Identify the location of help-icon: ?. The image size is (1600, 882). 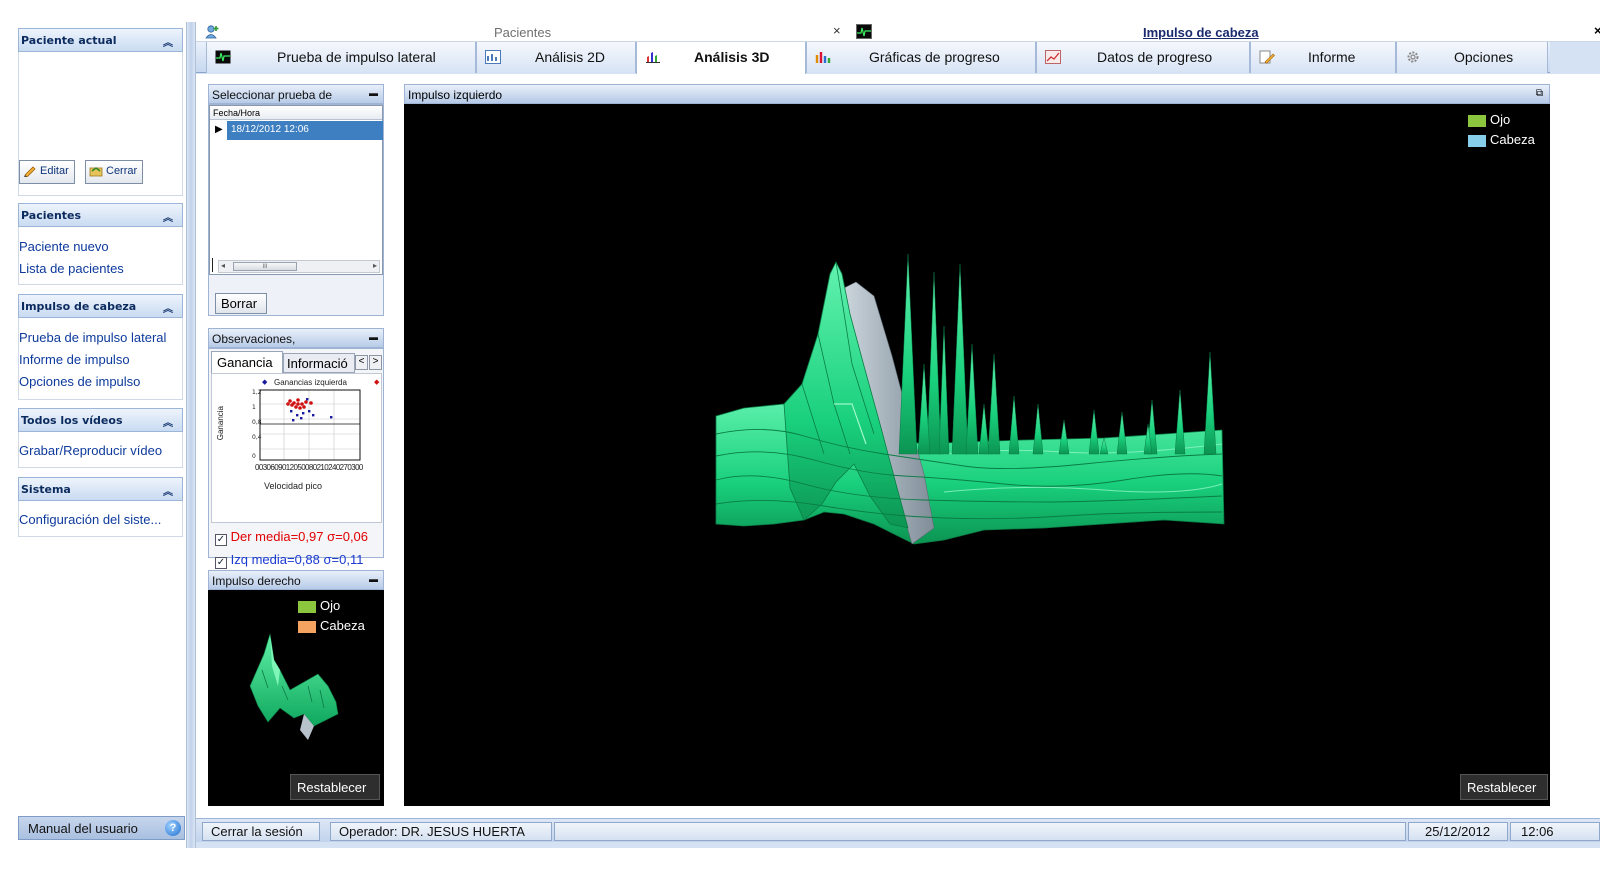
(173, 828).